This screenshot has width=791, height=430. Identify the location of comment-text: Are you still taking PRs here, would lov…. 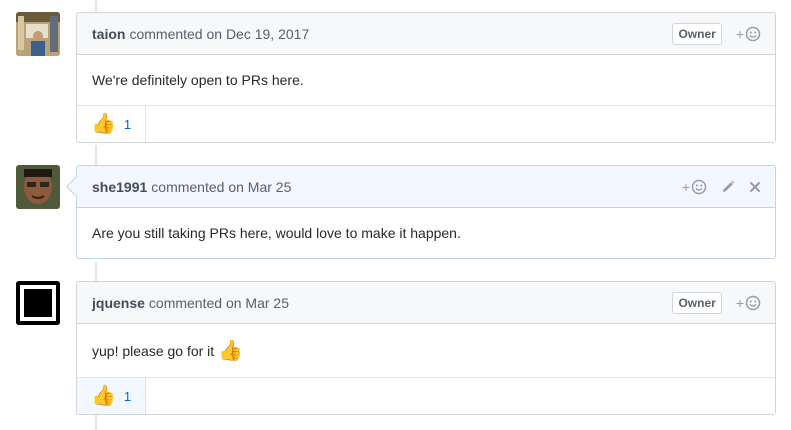
(276, 233).